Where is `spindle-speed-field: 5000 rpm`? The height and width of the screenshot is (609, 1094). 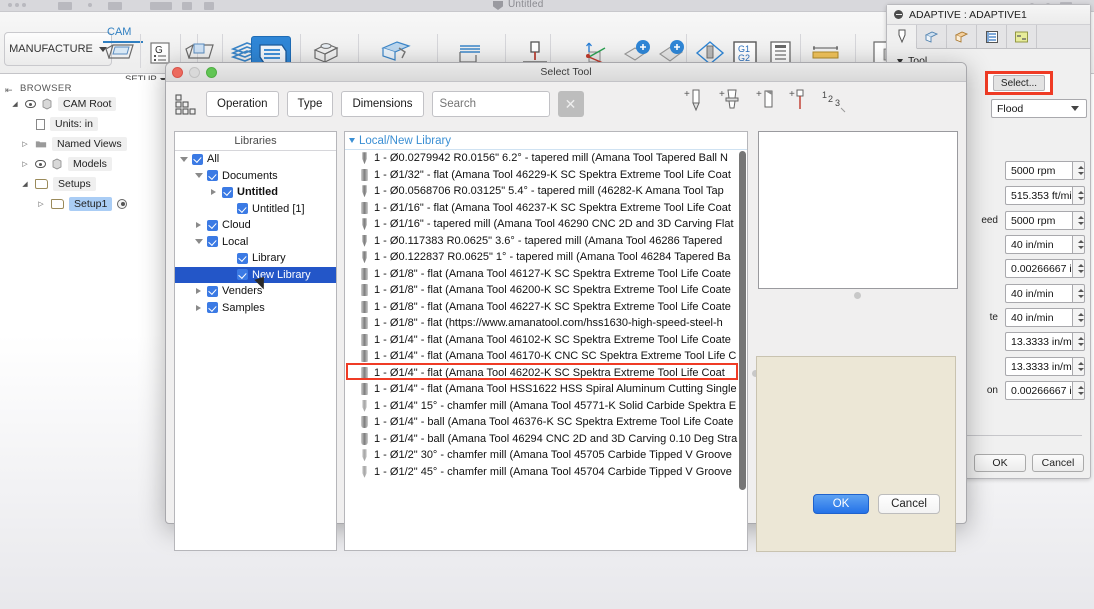 spindle-speed-field: 5000 rpm is located at coordinates (1045, 170).